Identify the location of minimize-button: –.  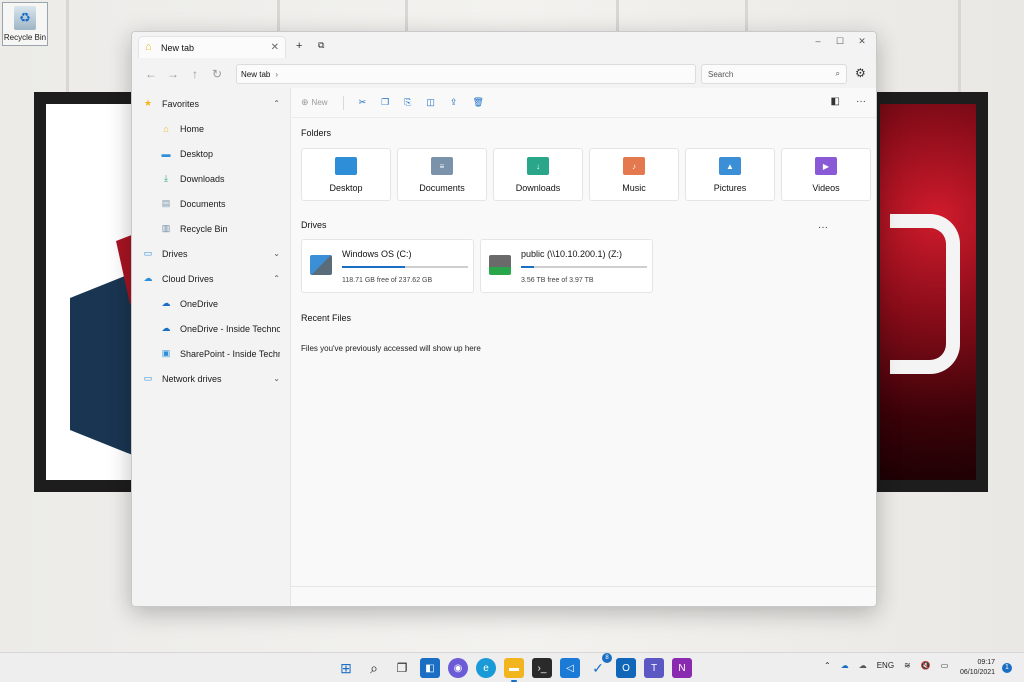
(818, 41).